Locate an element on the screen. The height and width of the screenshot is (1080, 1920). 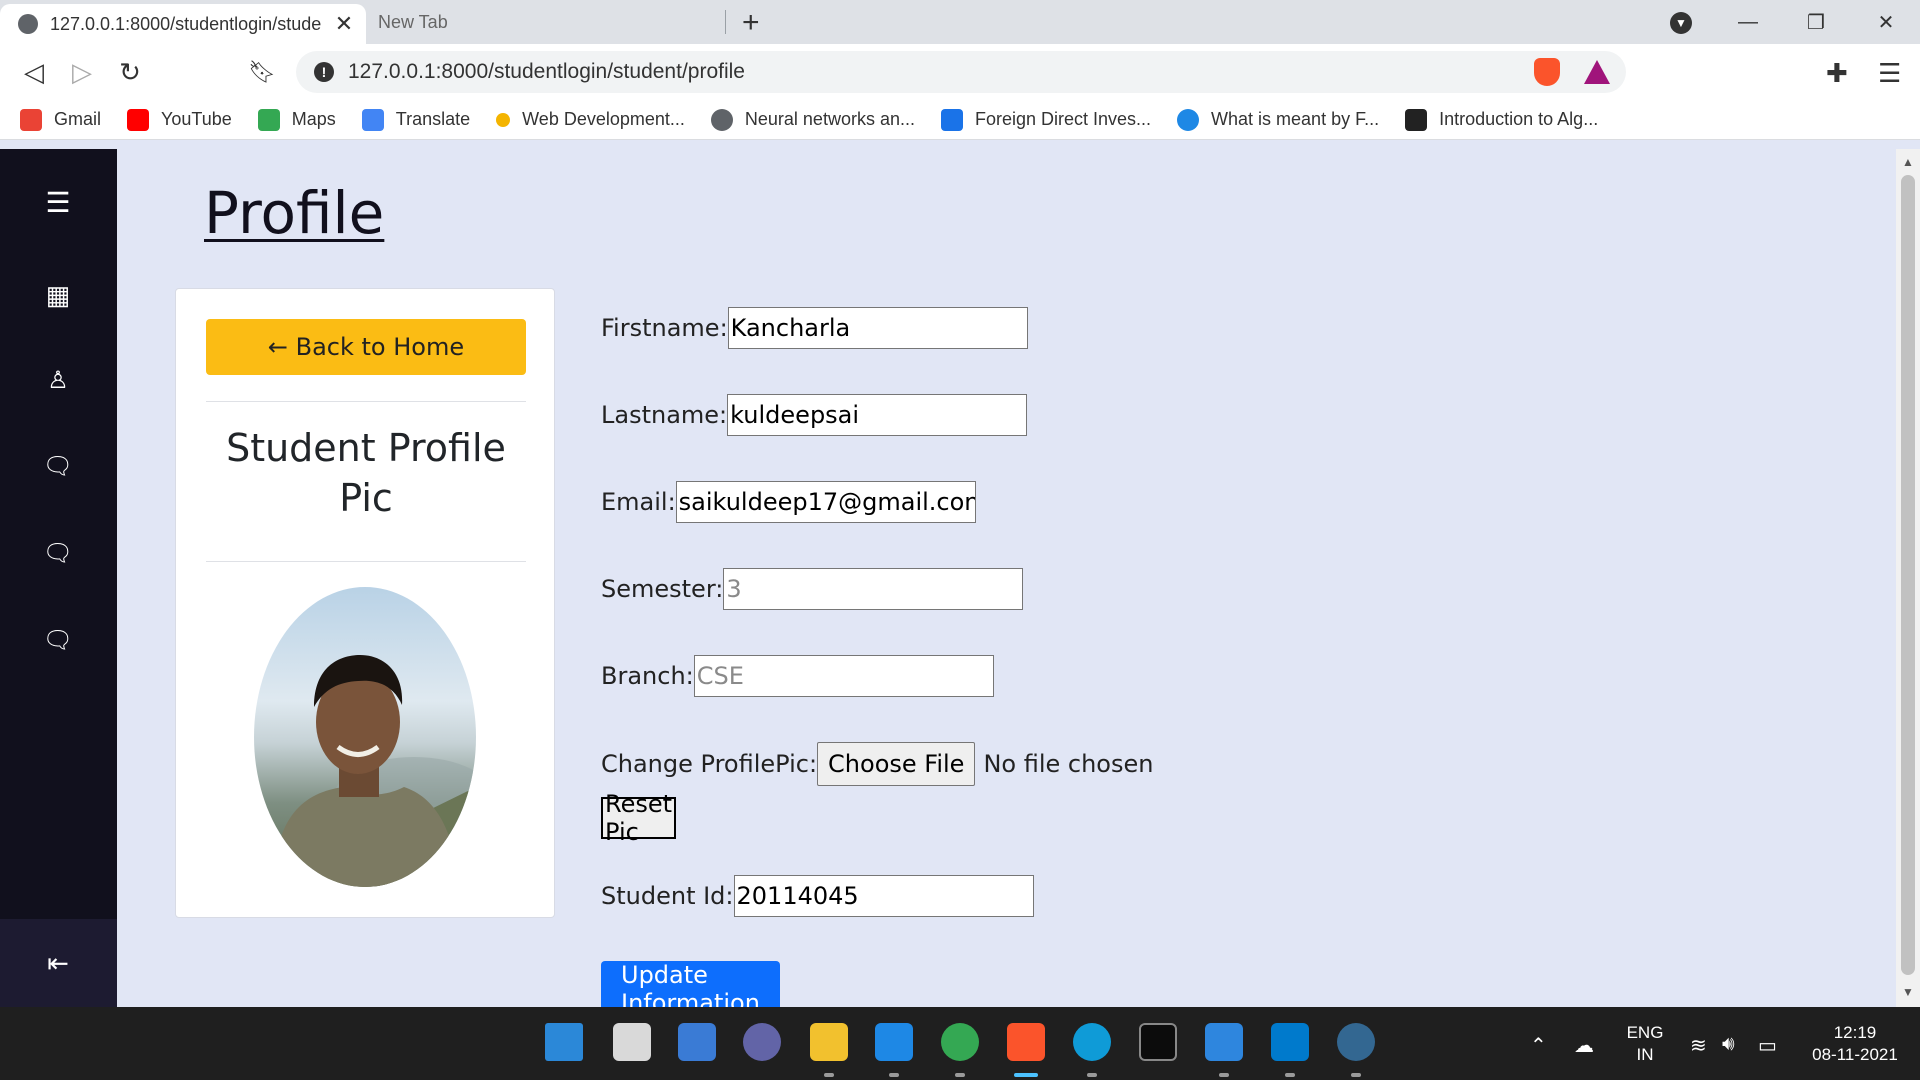
brave-shield-icon is located at coordinates (1547, 72).